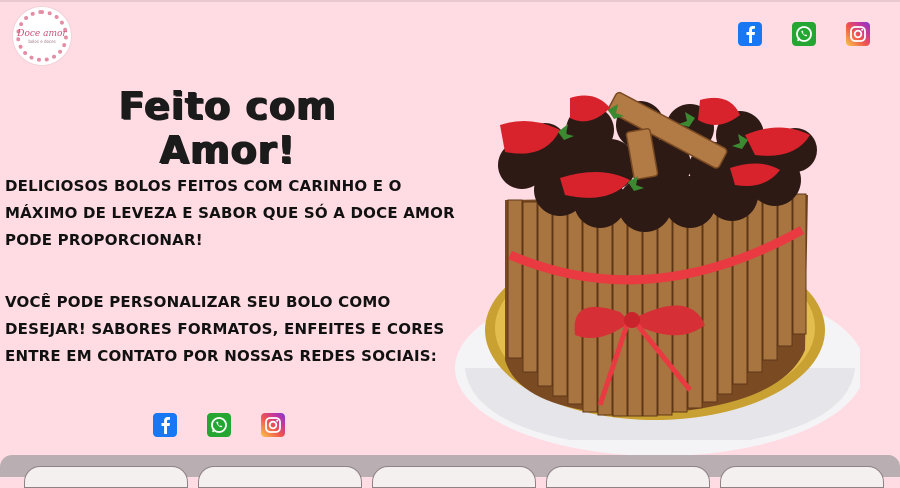 Image resolution: width=900 pixels, height=488 pixels. I want to click on top-border, so click(450, 1).